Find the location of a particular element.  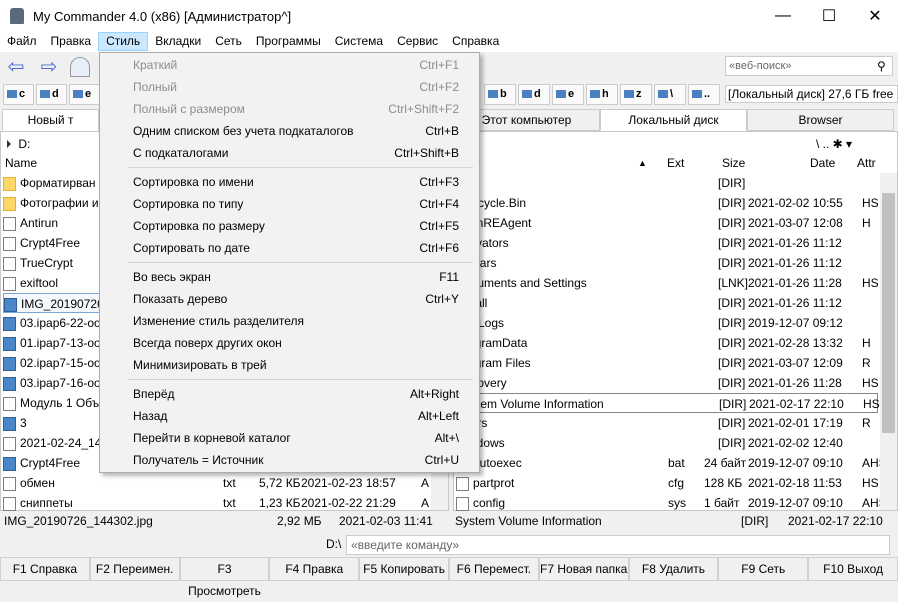

right-scrollbar is located at coordinates (888, 341).